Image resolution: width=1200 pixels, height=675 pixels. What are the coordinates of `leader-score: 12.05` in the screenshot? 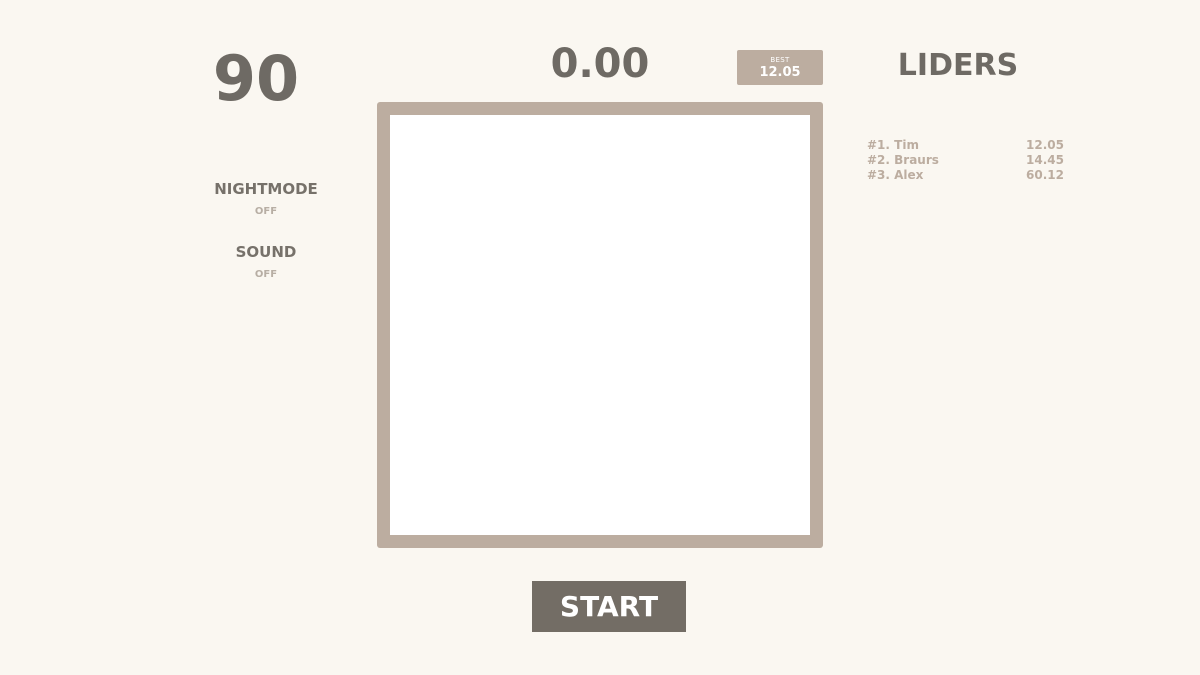 It's located at (1045, 145).